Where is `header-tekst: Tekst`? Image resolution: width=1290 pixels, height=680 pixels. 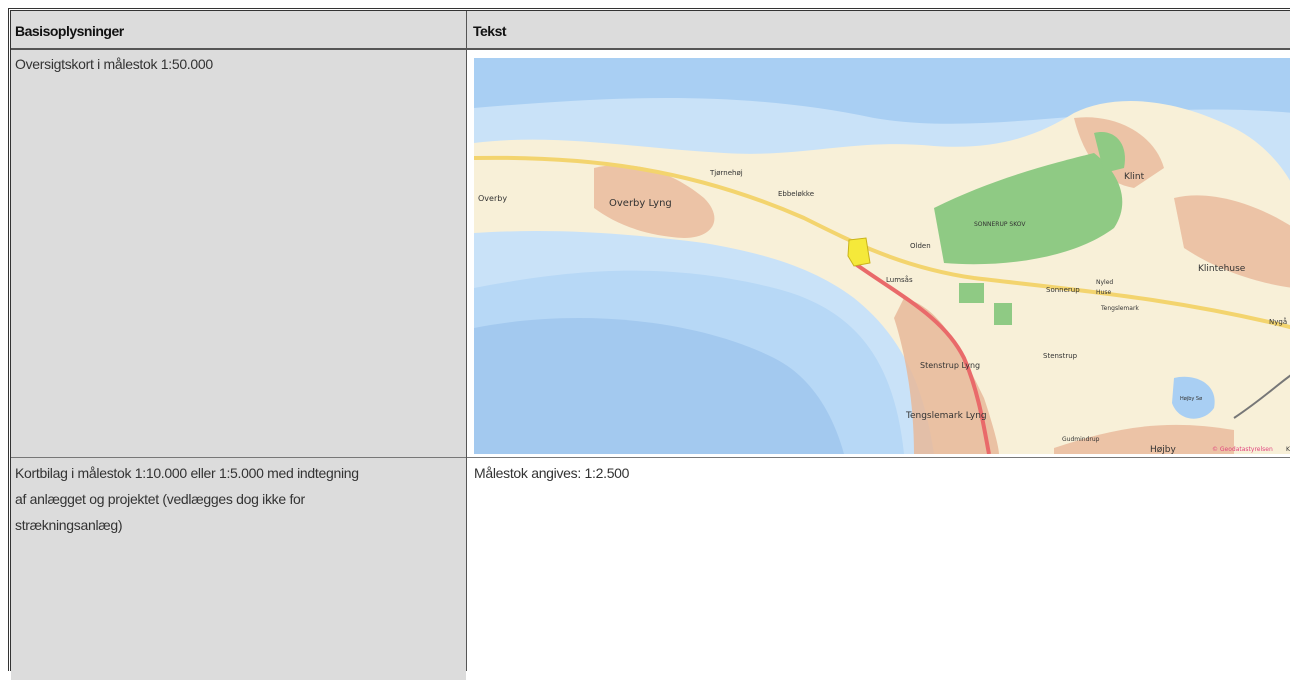 header-tekst: Tekst is located at coordinates (490, 31).